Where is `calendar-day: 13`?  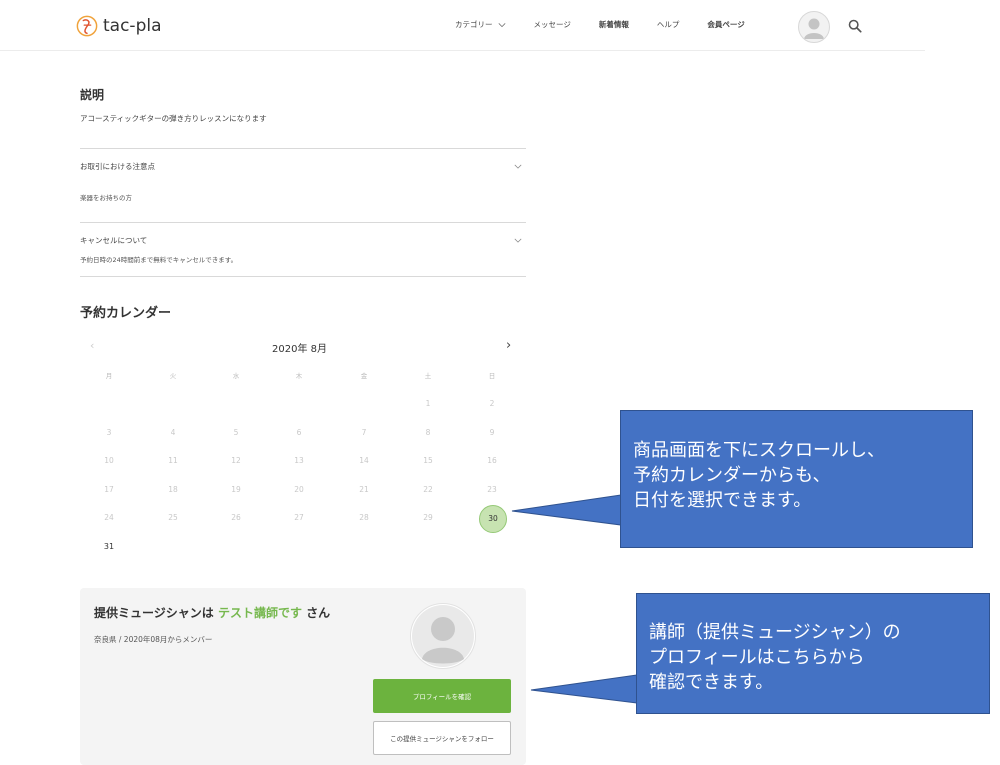 calendar-day: 13 is located at coordinates (299, 460).